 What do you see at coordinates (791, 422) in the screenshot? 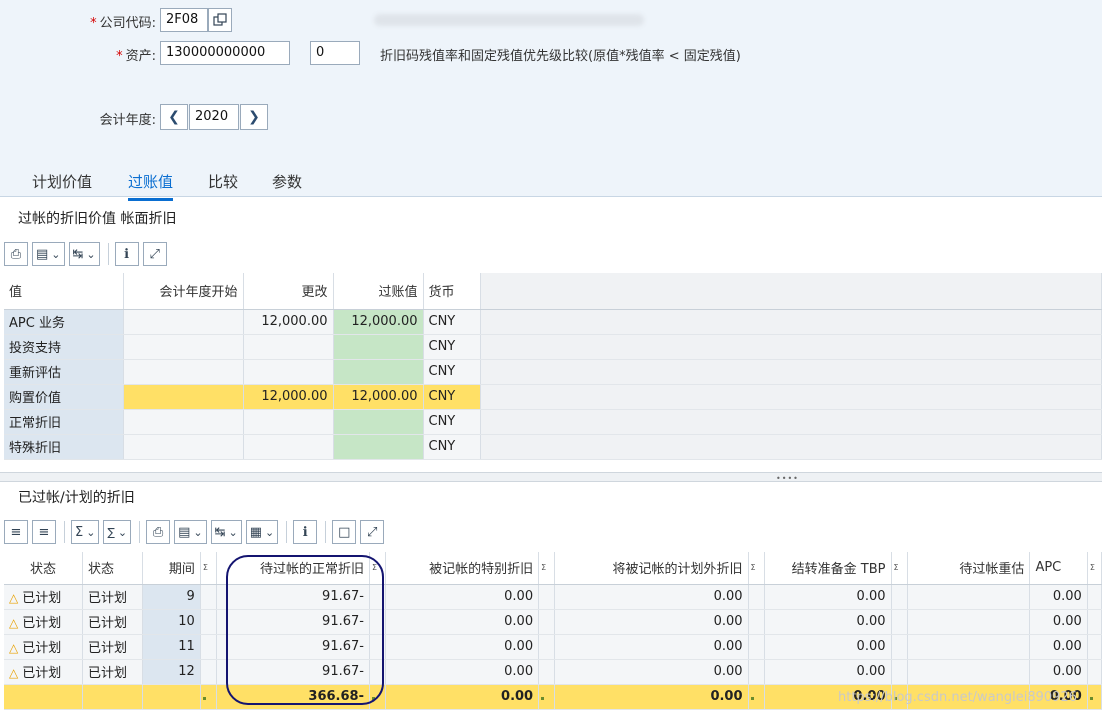
I see `empty-cell` at bounding box center [791, 422].